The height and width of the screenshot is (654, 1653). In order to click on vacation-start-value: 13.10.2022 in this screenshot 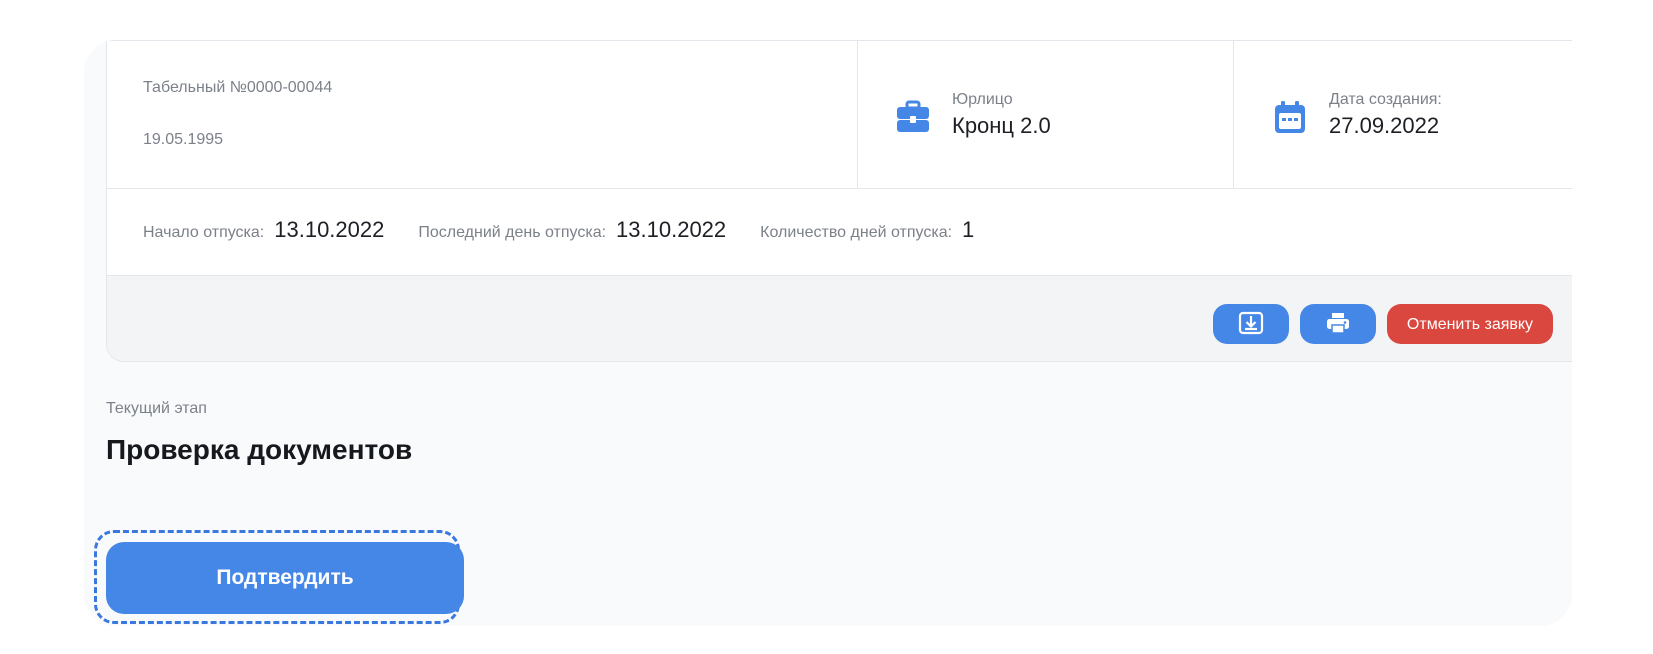, I will do `click(329, 229)`.